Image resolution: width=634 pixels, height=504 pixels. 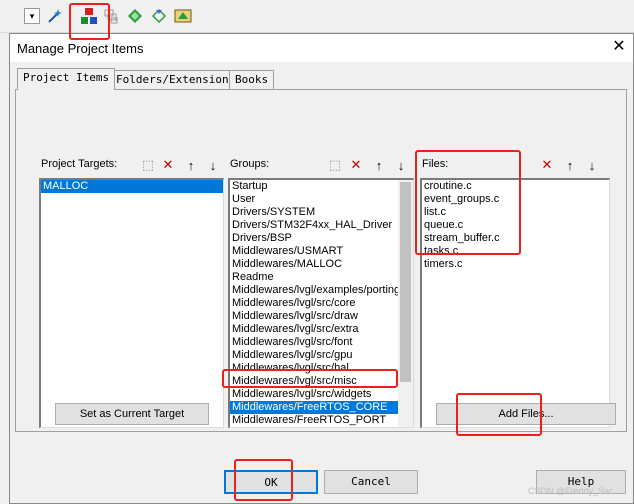 What do you see at coordinates (571, 491) in the screenshot?
I see `watermark: CSDN @Freddy_Ssc` at bounding box center [571, 491].